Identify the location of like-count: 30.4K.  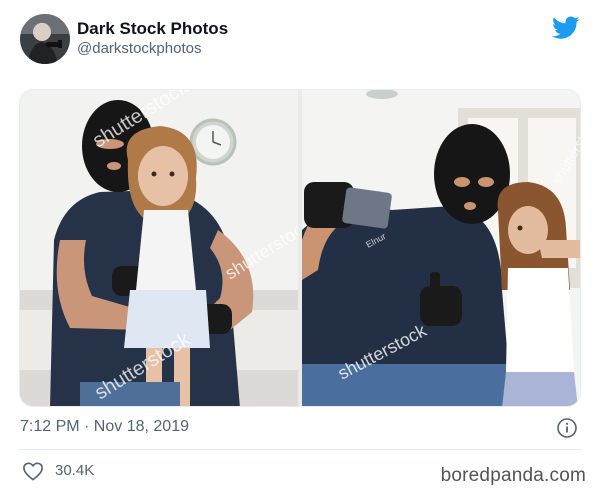
(74, 470).